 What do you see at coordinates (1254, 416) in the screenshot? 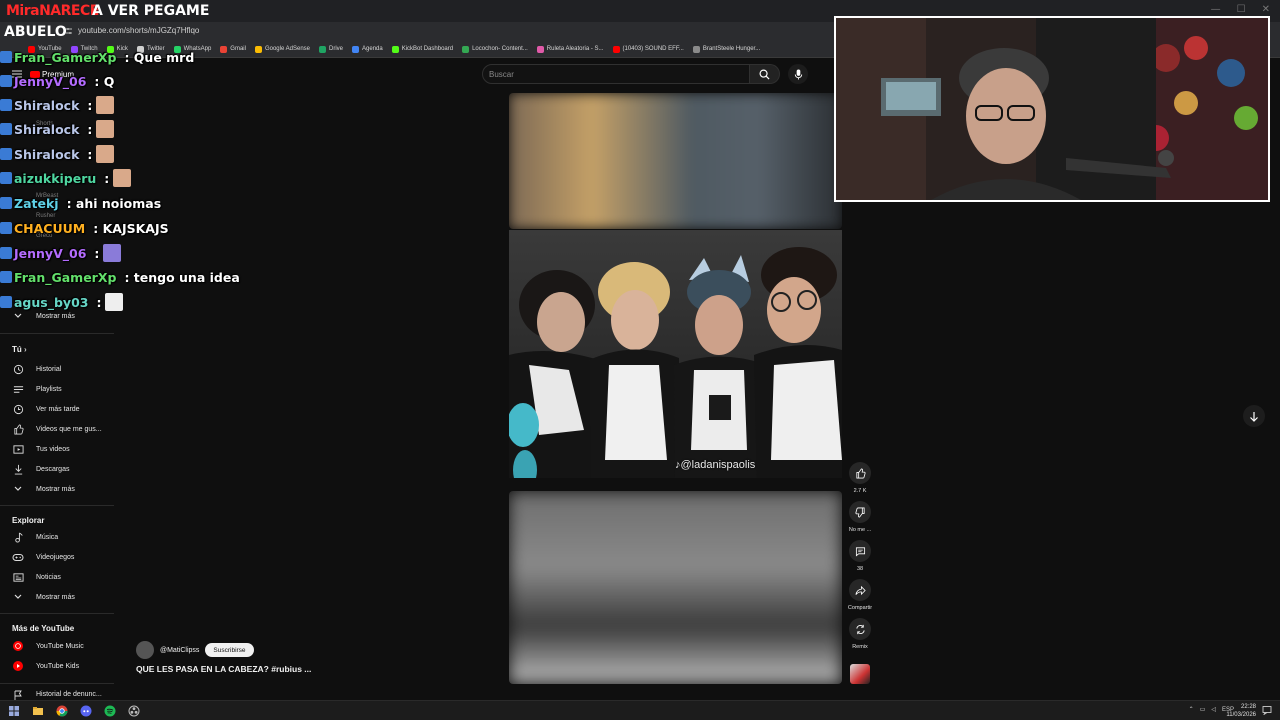
I see `next-short-button` at bounding box center [1254, 416].